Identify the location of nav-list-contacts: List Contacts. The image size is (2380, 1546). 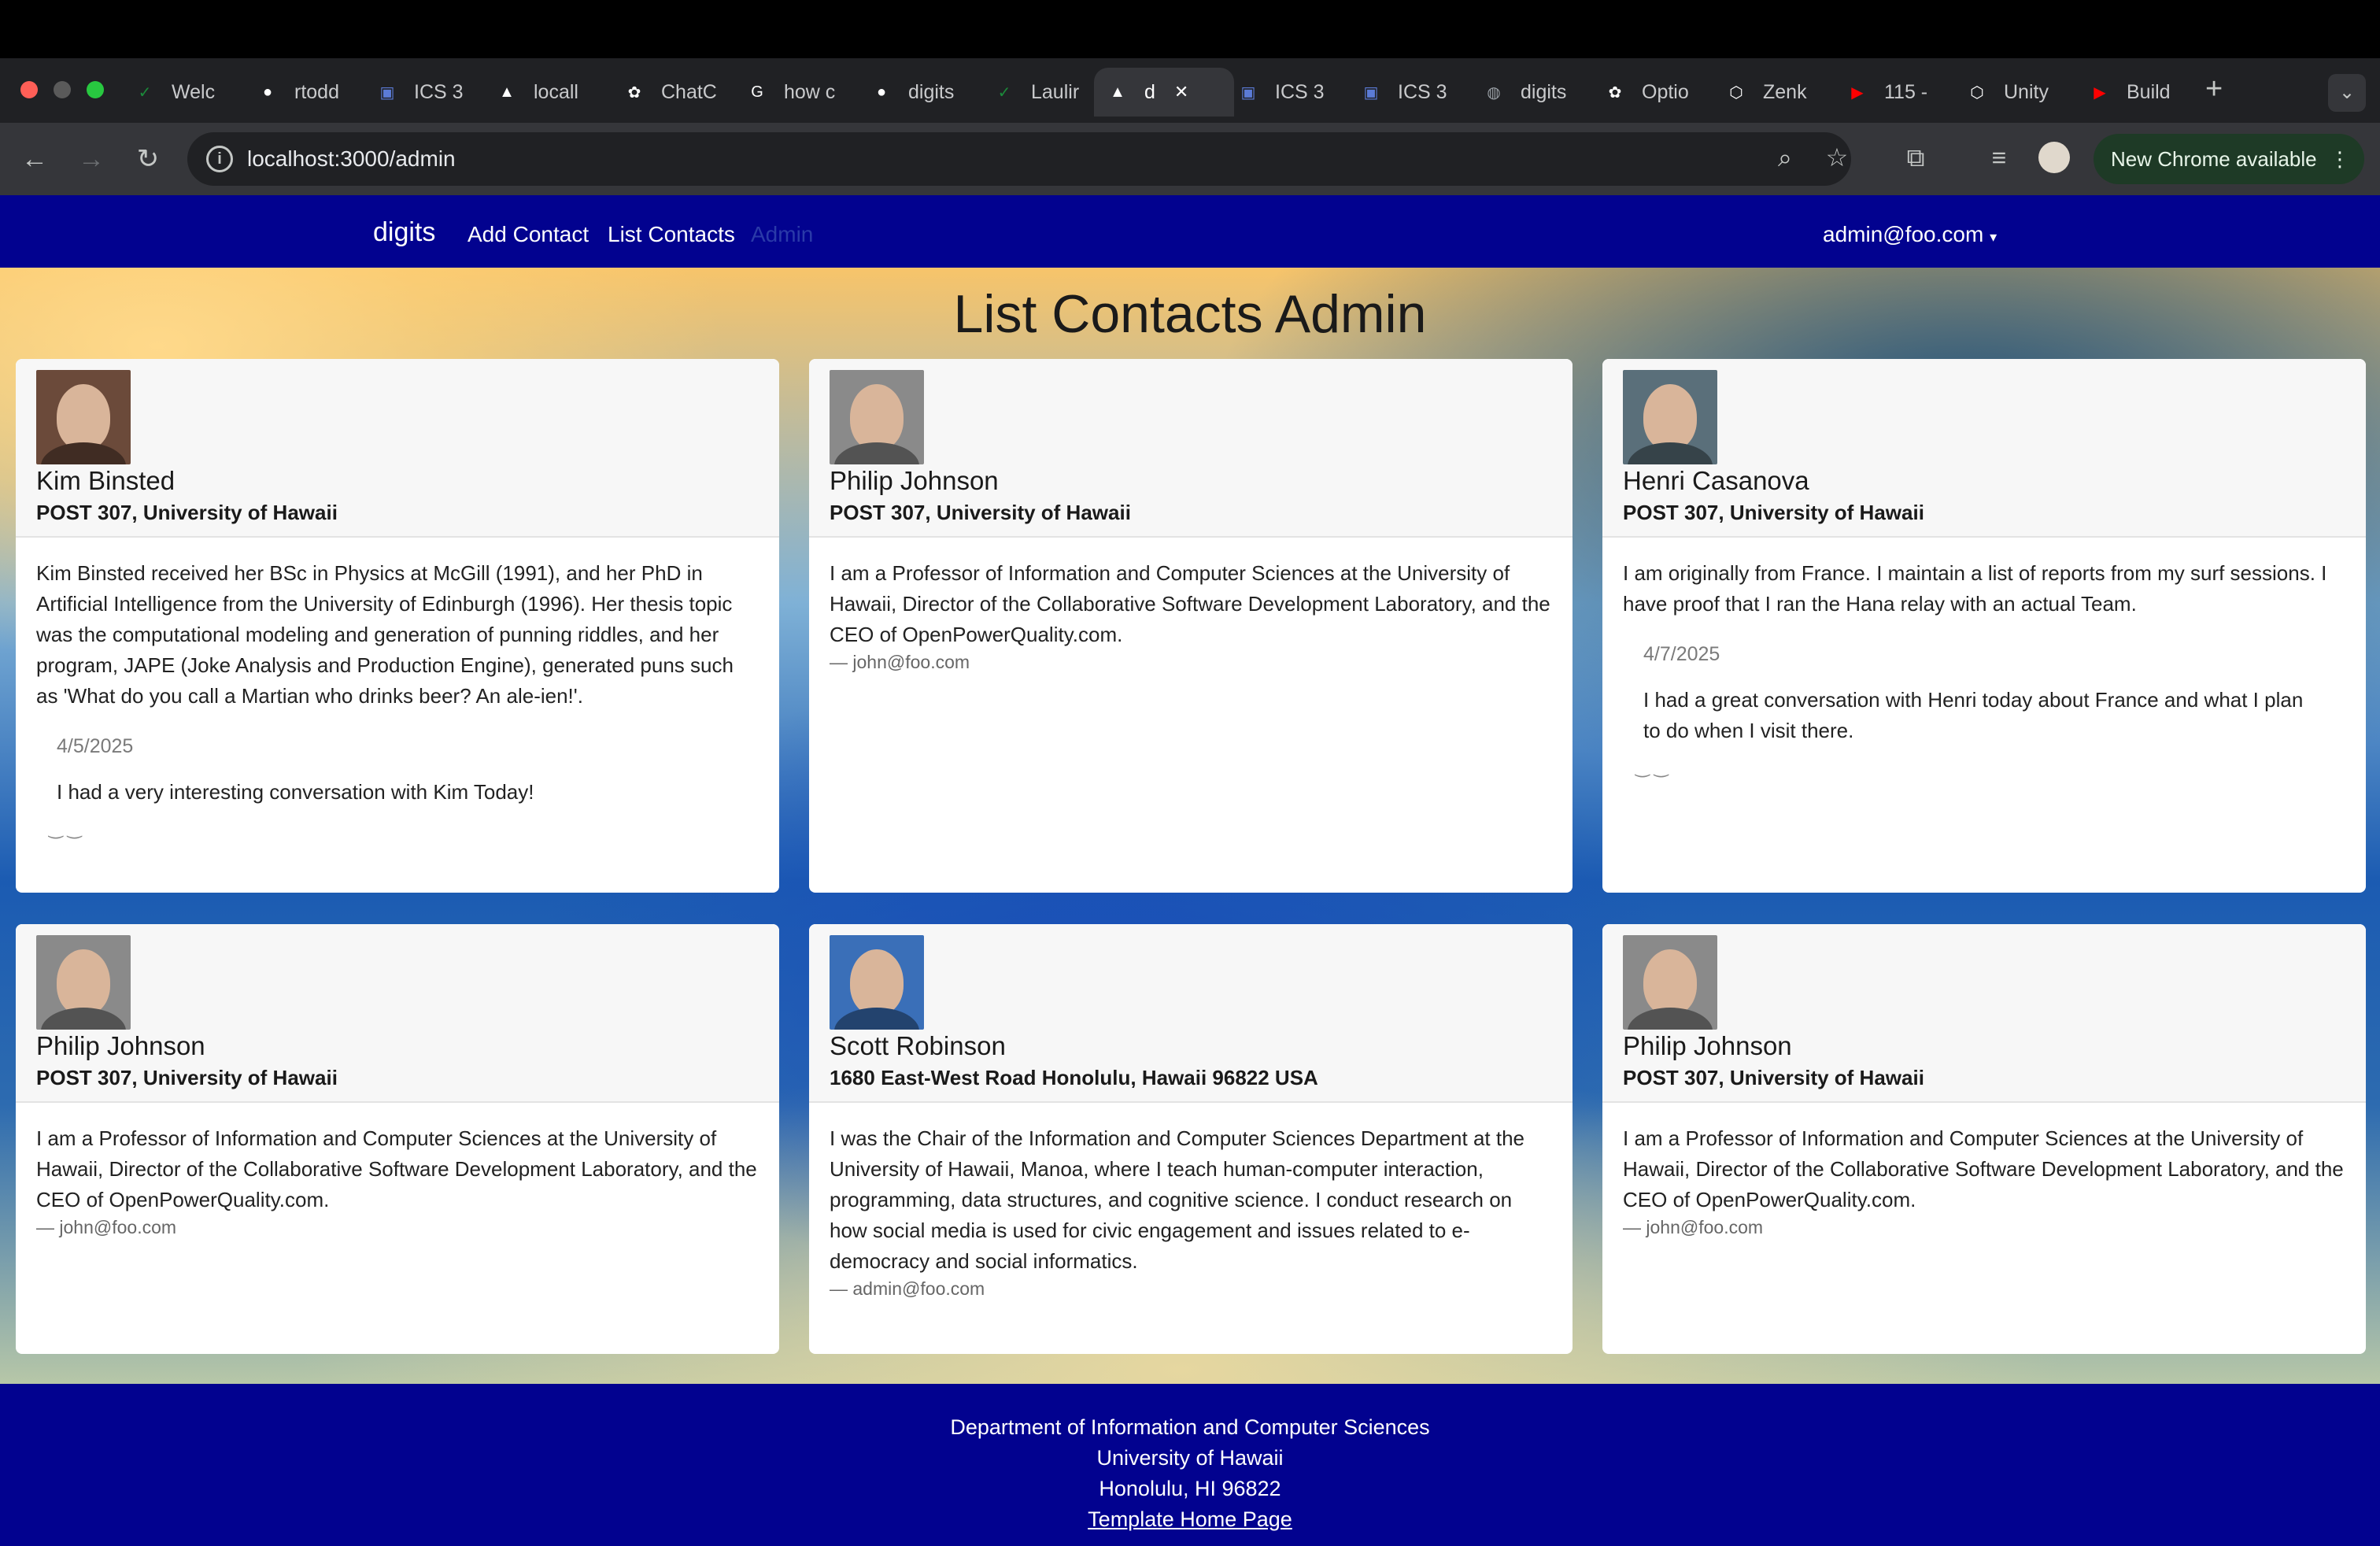
(671, 235).